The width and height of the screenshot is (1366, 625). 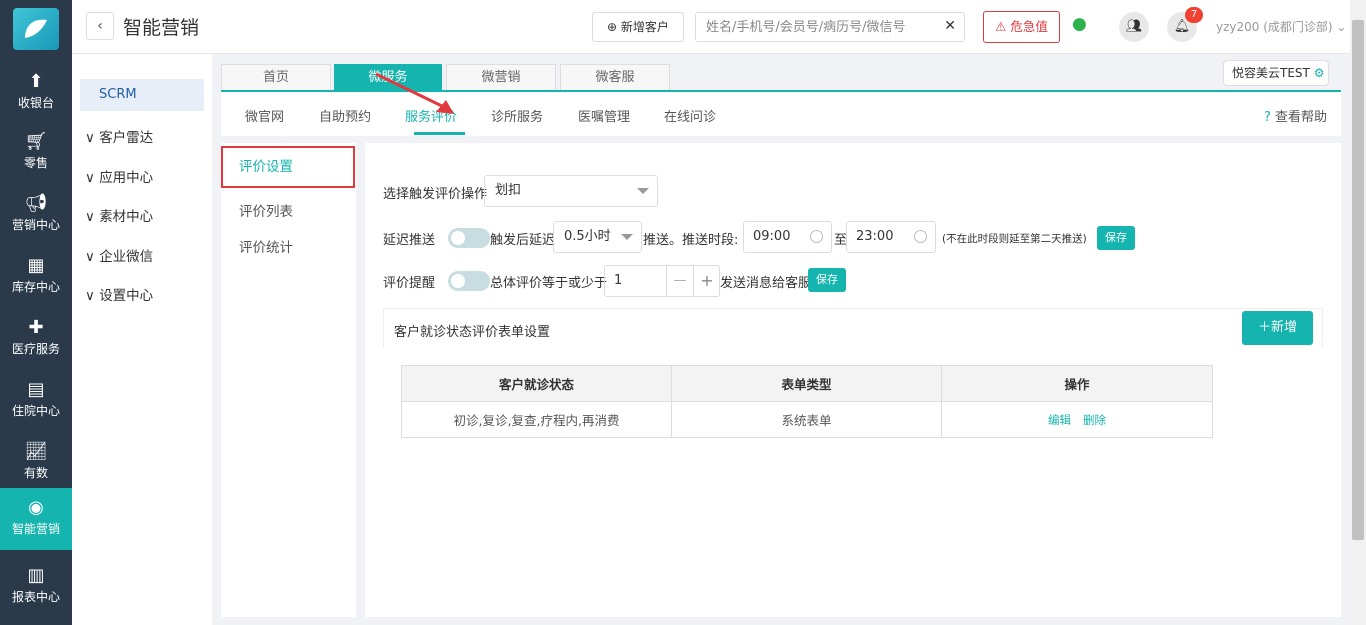 I want to click on sidebar-item-scrm: SCRM, so click(x=142, y=95).